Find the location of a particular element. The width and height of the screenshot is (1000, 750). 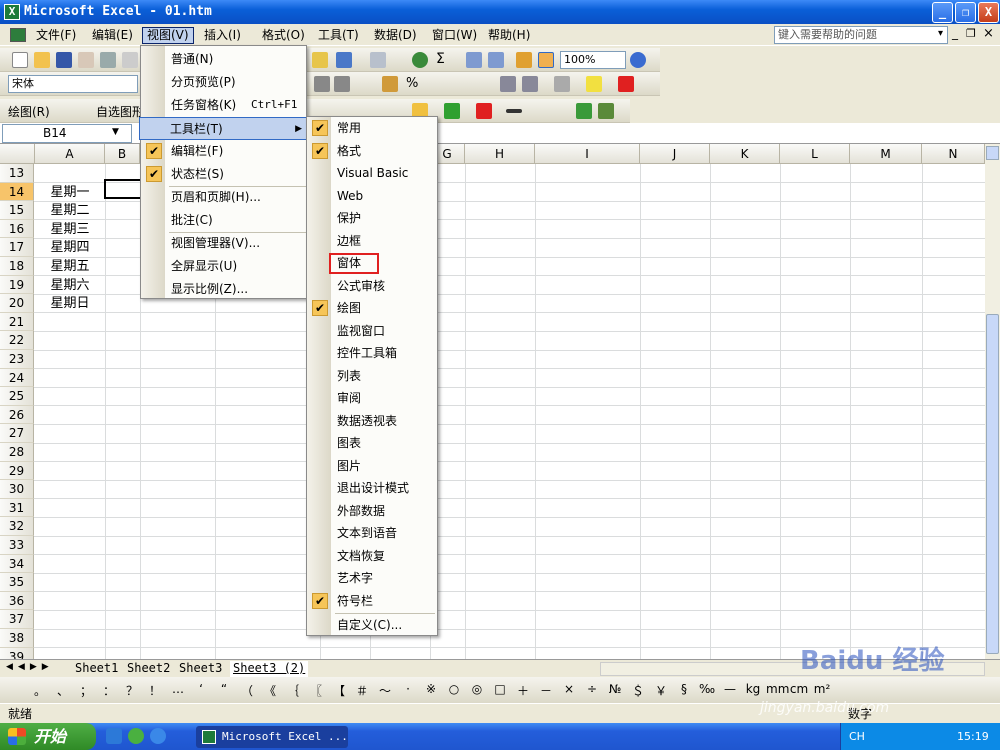

symbol-button: m² is located at coordinates (822, 689).